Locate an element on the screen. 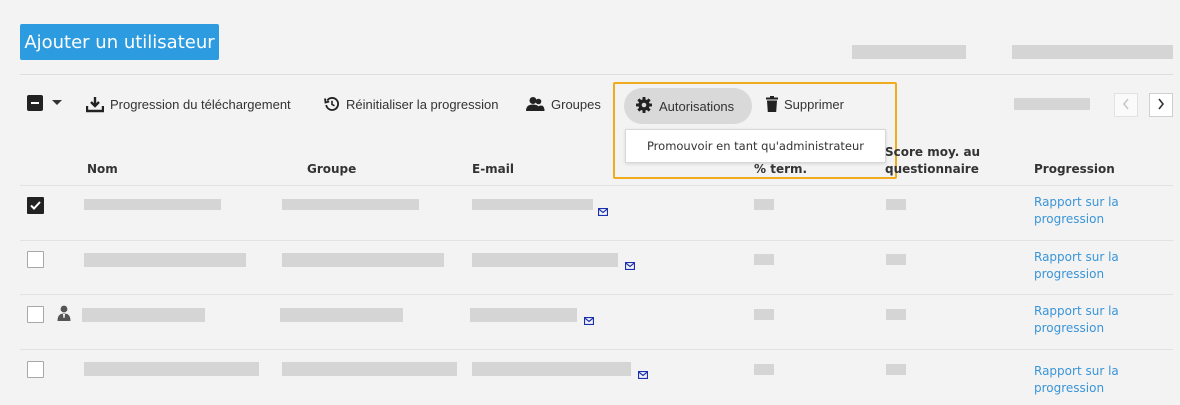 The image size is (1180, 405). next-page-button is located at coordinates (1161, 105).